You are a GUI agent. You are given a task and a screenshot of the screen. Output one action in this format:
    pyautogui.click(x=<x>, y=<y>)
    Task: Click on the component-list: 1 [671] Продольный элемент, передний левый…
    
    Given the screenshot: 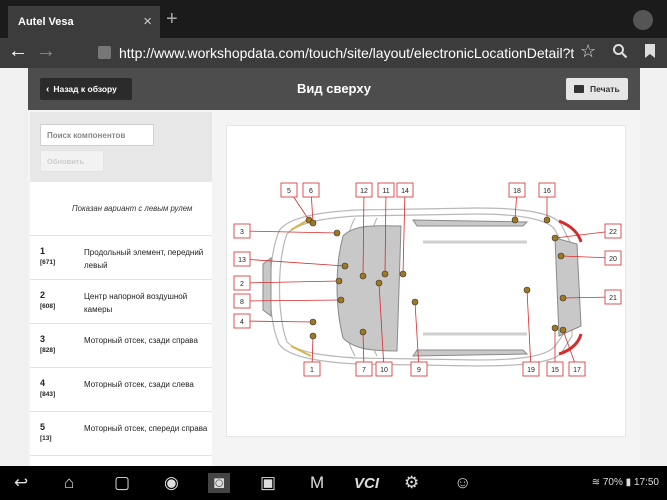 What is the action you would take?
    pyautogui.click(x=121, y=351)
    